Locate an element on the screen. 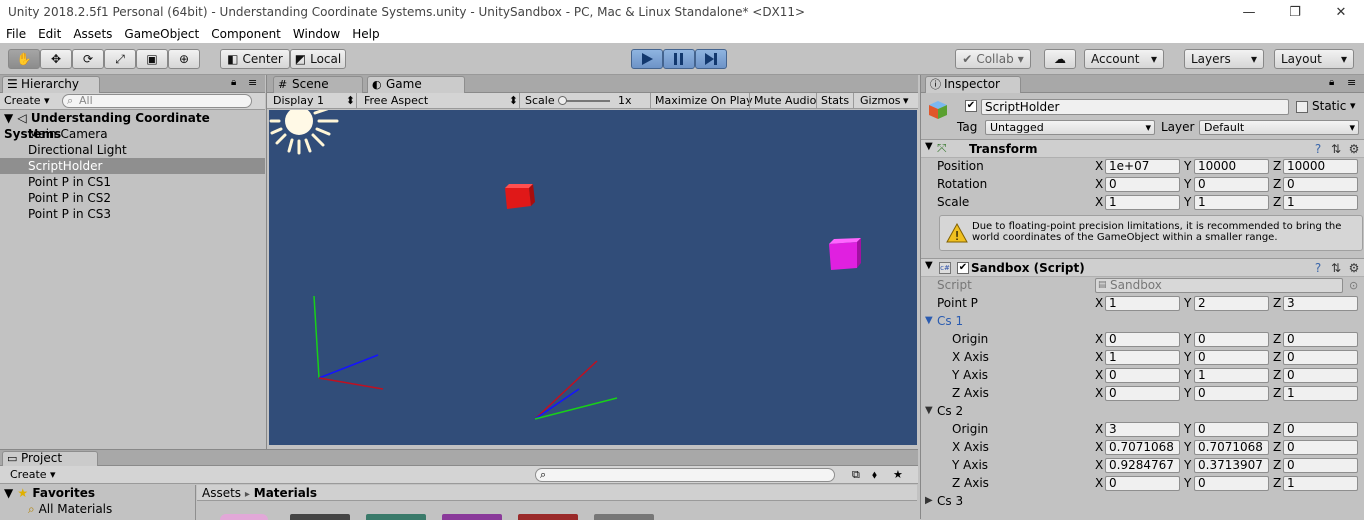 The width and height of the screenshot is (1364, 520). cs2-y-axis-y-field: 0.3713907 is located at coordinates (1231, 465).